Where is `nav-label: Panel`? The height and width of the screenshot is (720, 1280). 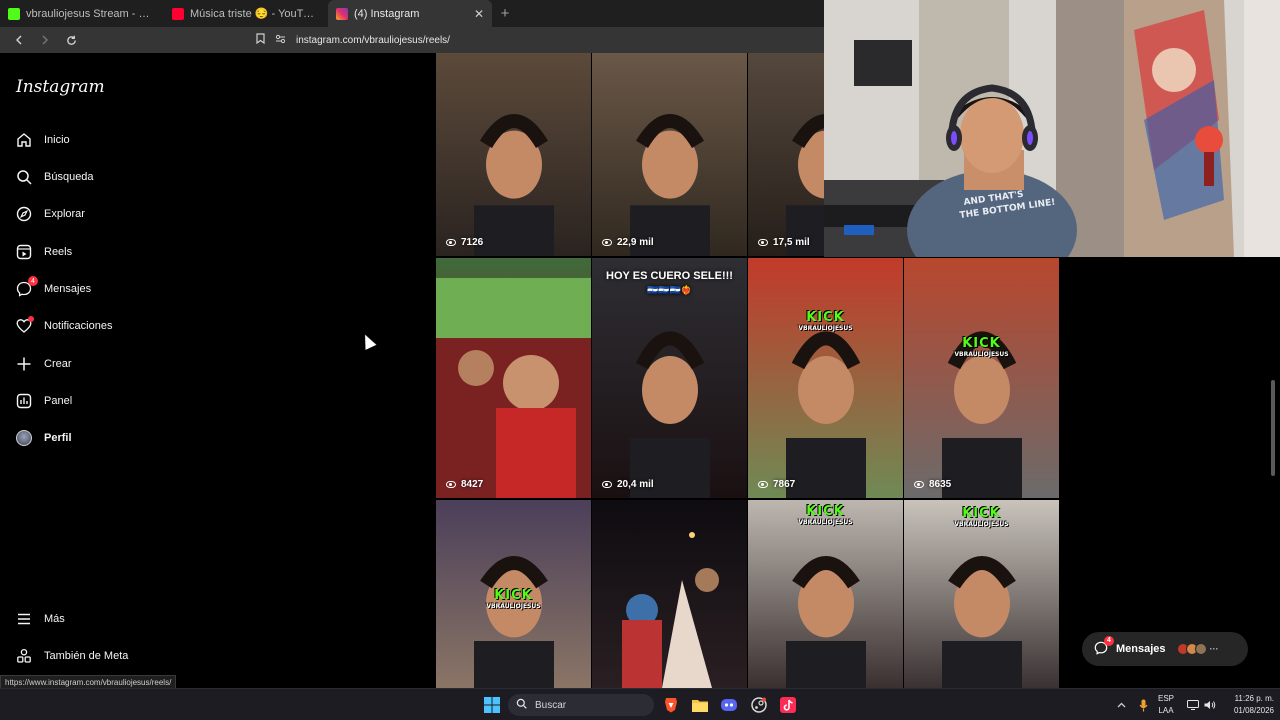 nav-label: Panel is located at coordinates (58, 401).